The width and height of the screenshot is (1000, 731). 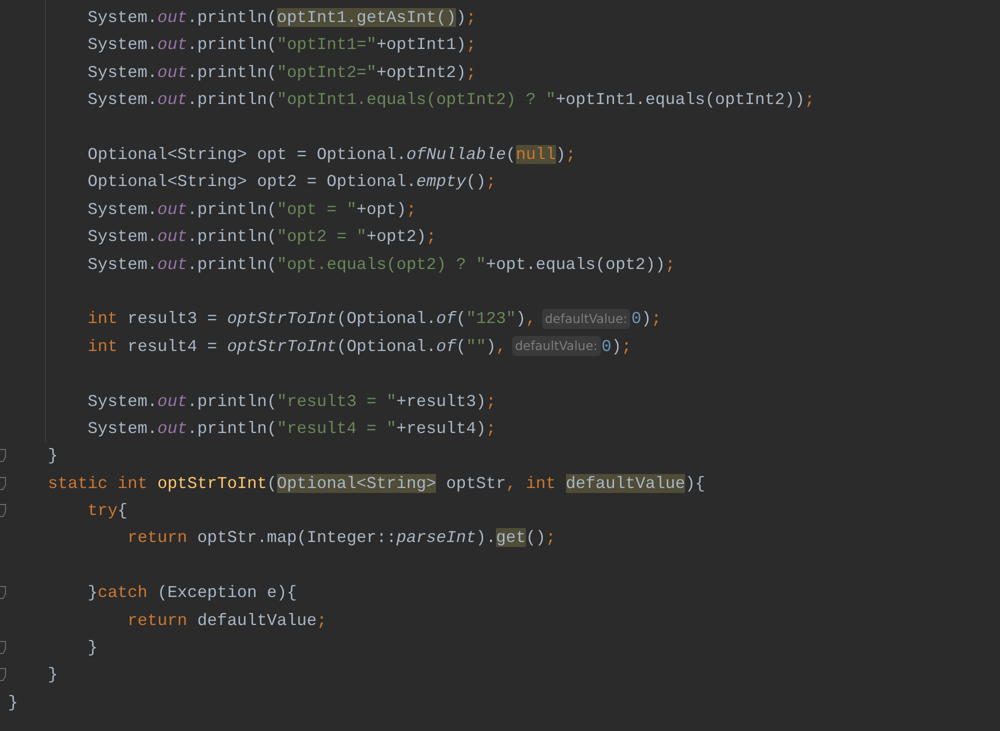 I want to click on code-text: System.out.println(optInt1.getAsInt());, so click(x=281, y=18).